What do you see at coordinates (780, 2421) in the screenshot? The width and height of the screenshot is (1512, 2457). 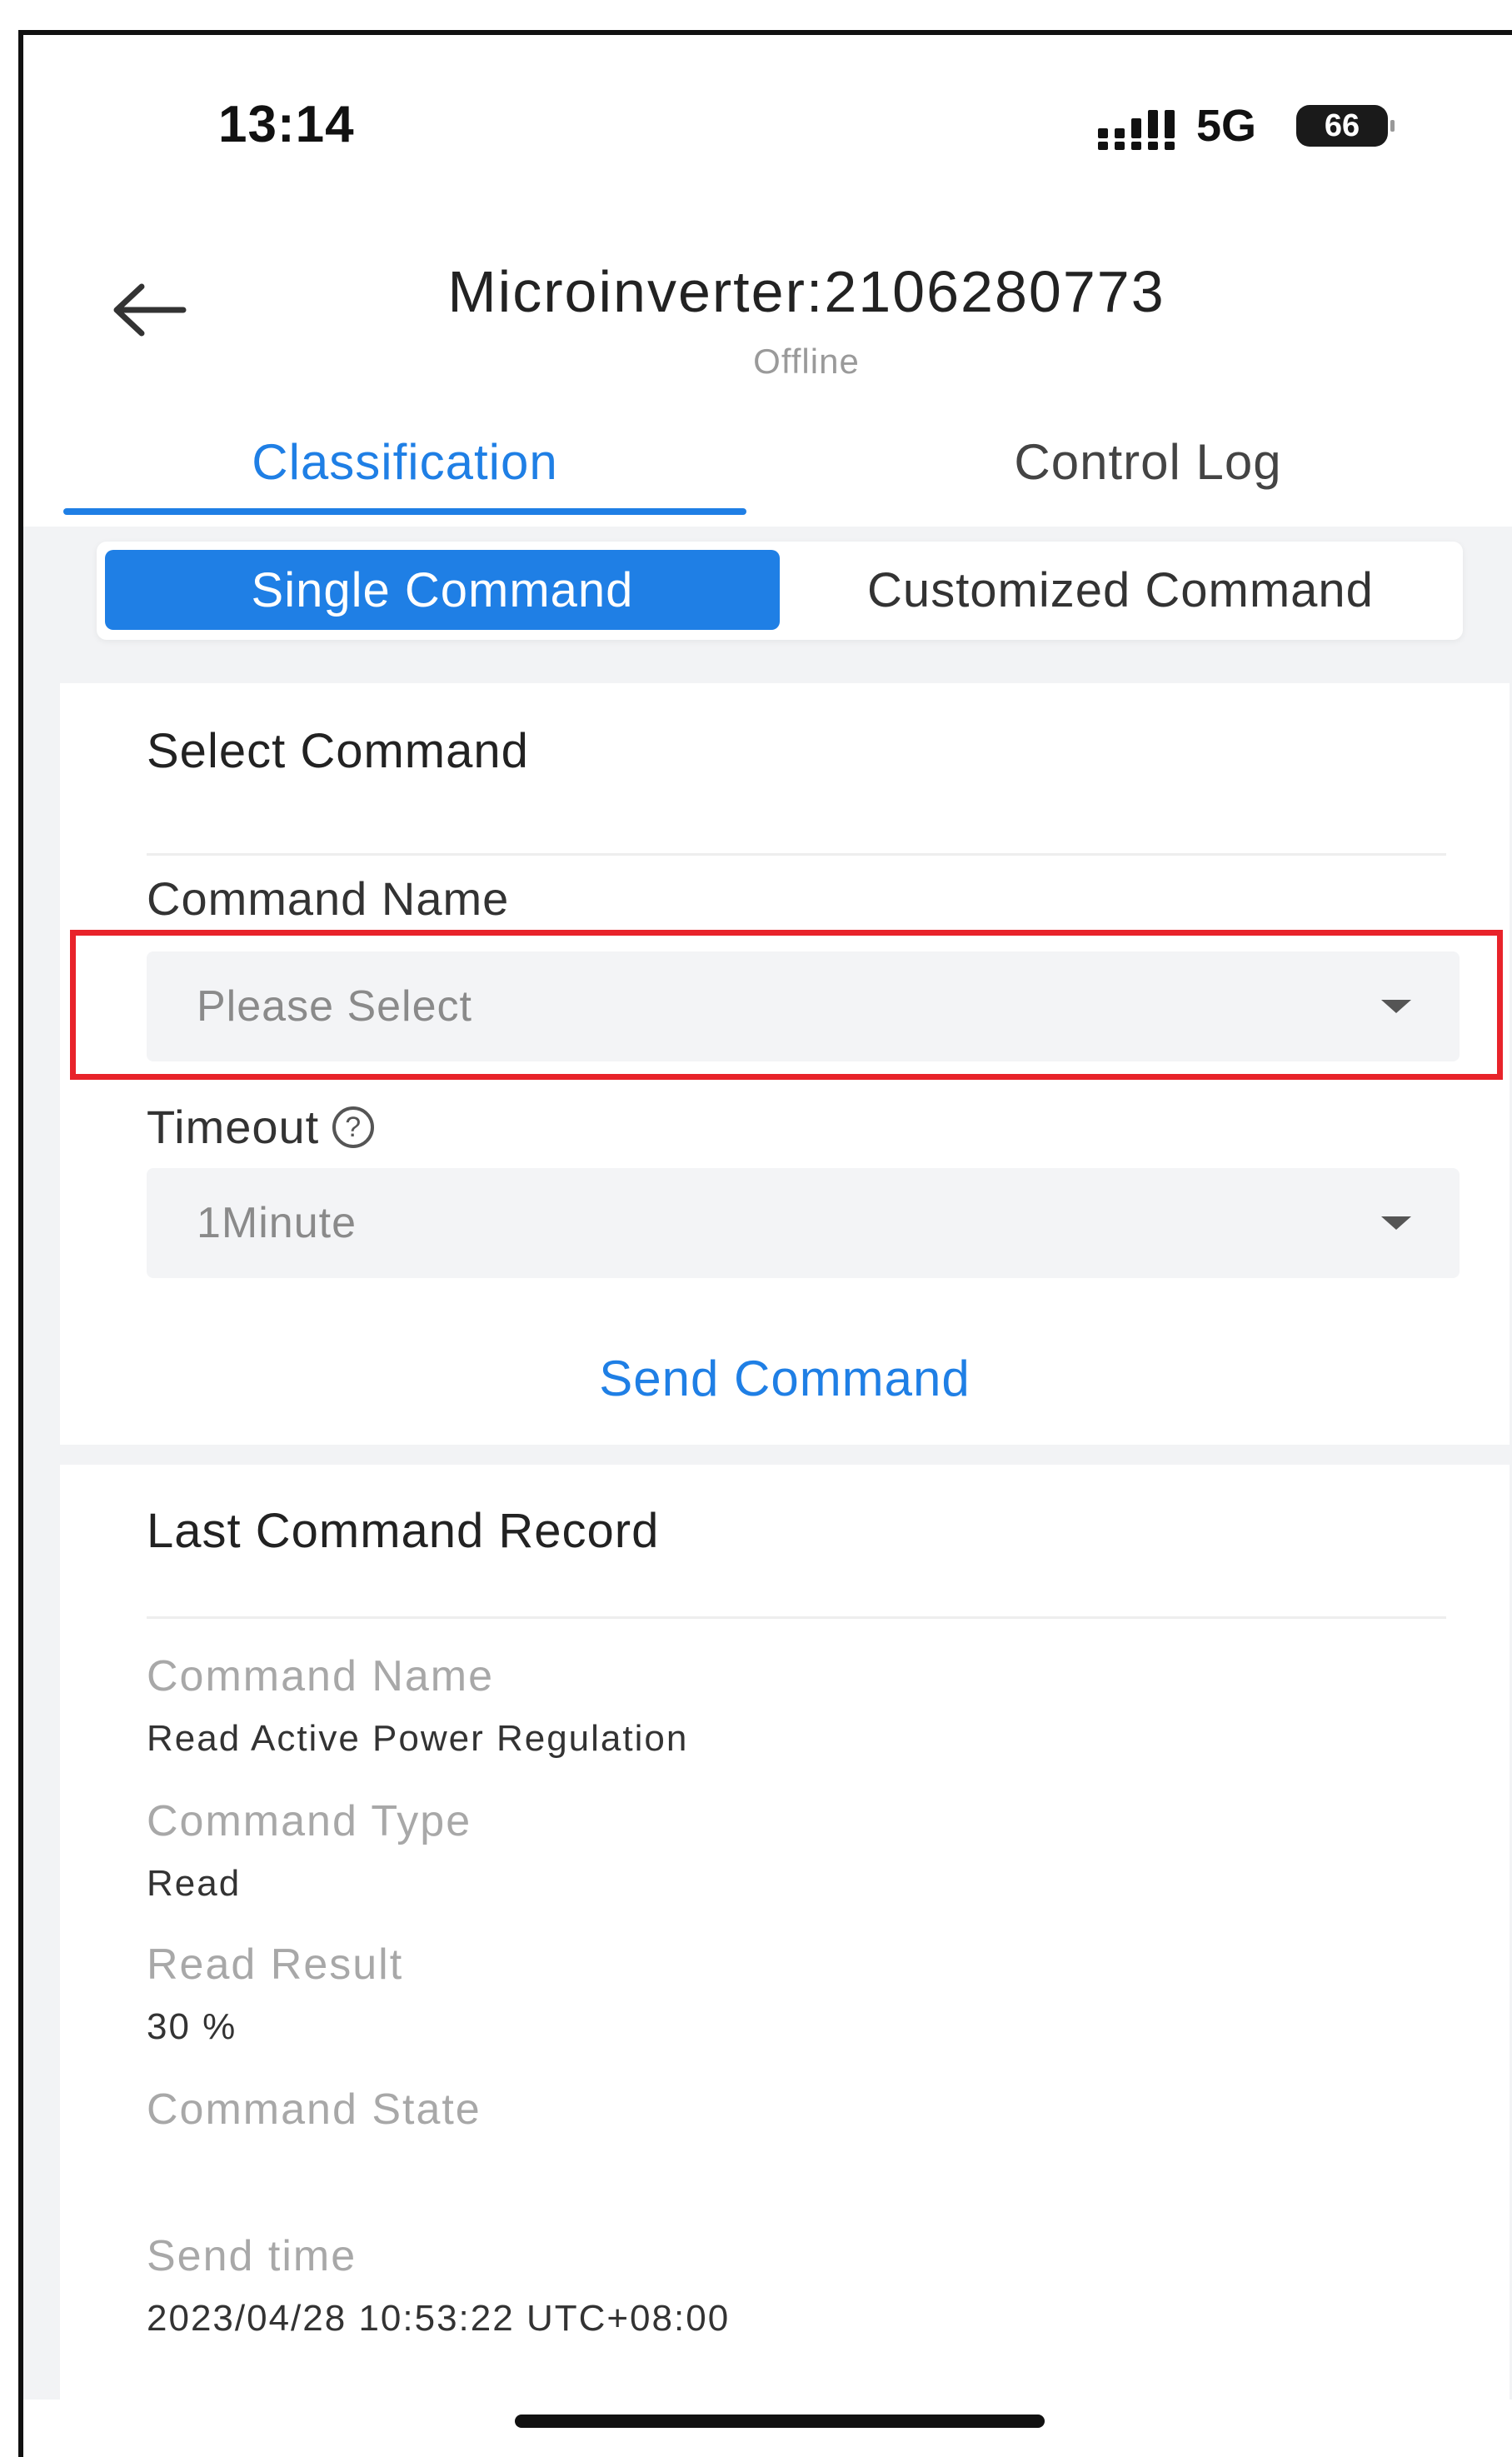 I see `home-indicator` at bounding box center [780, 2421].